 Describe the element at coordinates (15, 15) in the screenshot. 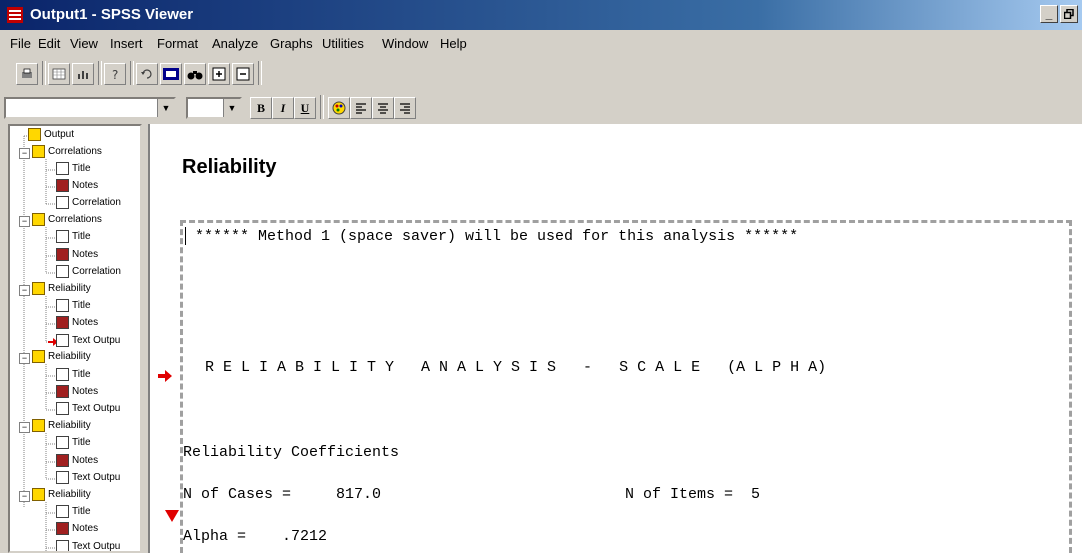

I see `spss-app-icon` at that location.